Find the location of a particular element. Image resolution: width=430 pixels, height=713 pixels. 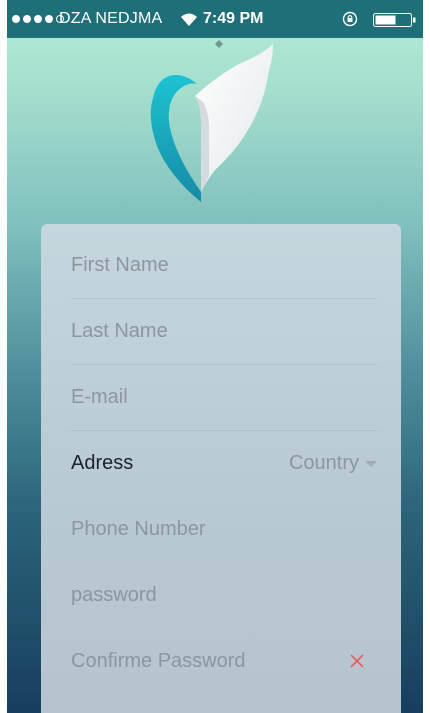

email-field: E-mail is located at coordinates (224, 397).